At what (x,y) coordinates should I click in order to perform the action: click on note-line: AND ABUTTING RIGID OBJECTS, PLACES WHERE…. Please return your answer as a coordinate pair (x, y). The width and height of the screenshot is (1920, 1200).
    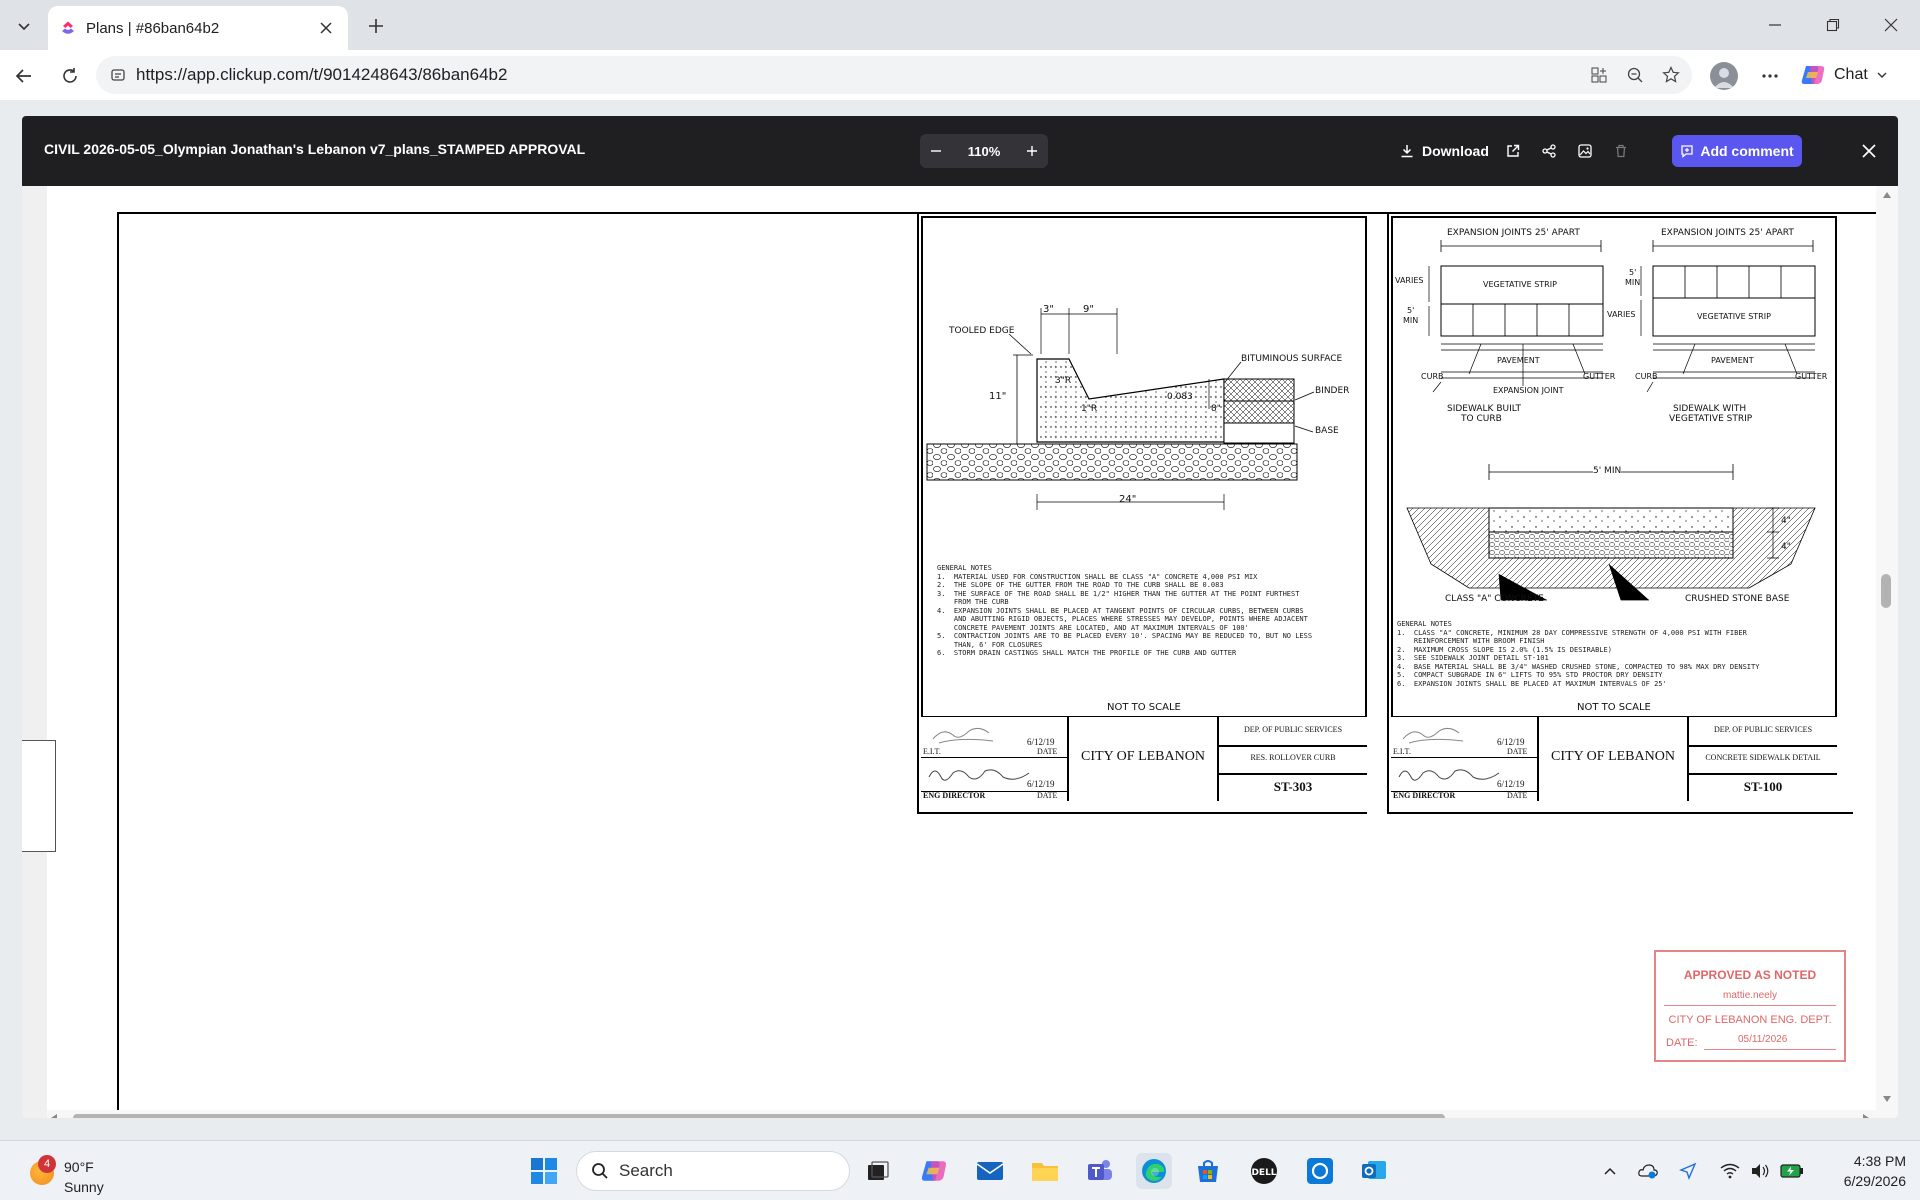
    Looking at the image, I should click on (1122, 619).